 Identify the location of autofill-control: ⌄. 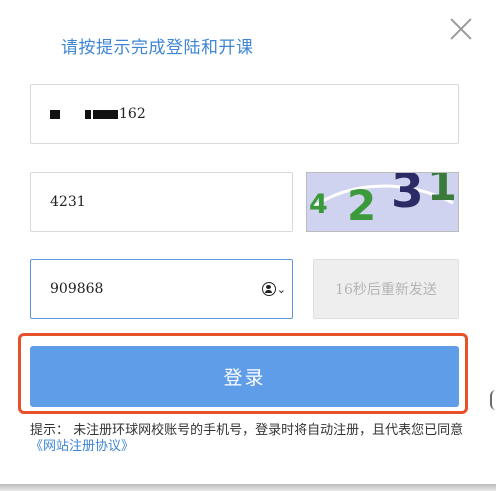
(273, 289).